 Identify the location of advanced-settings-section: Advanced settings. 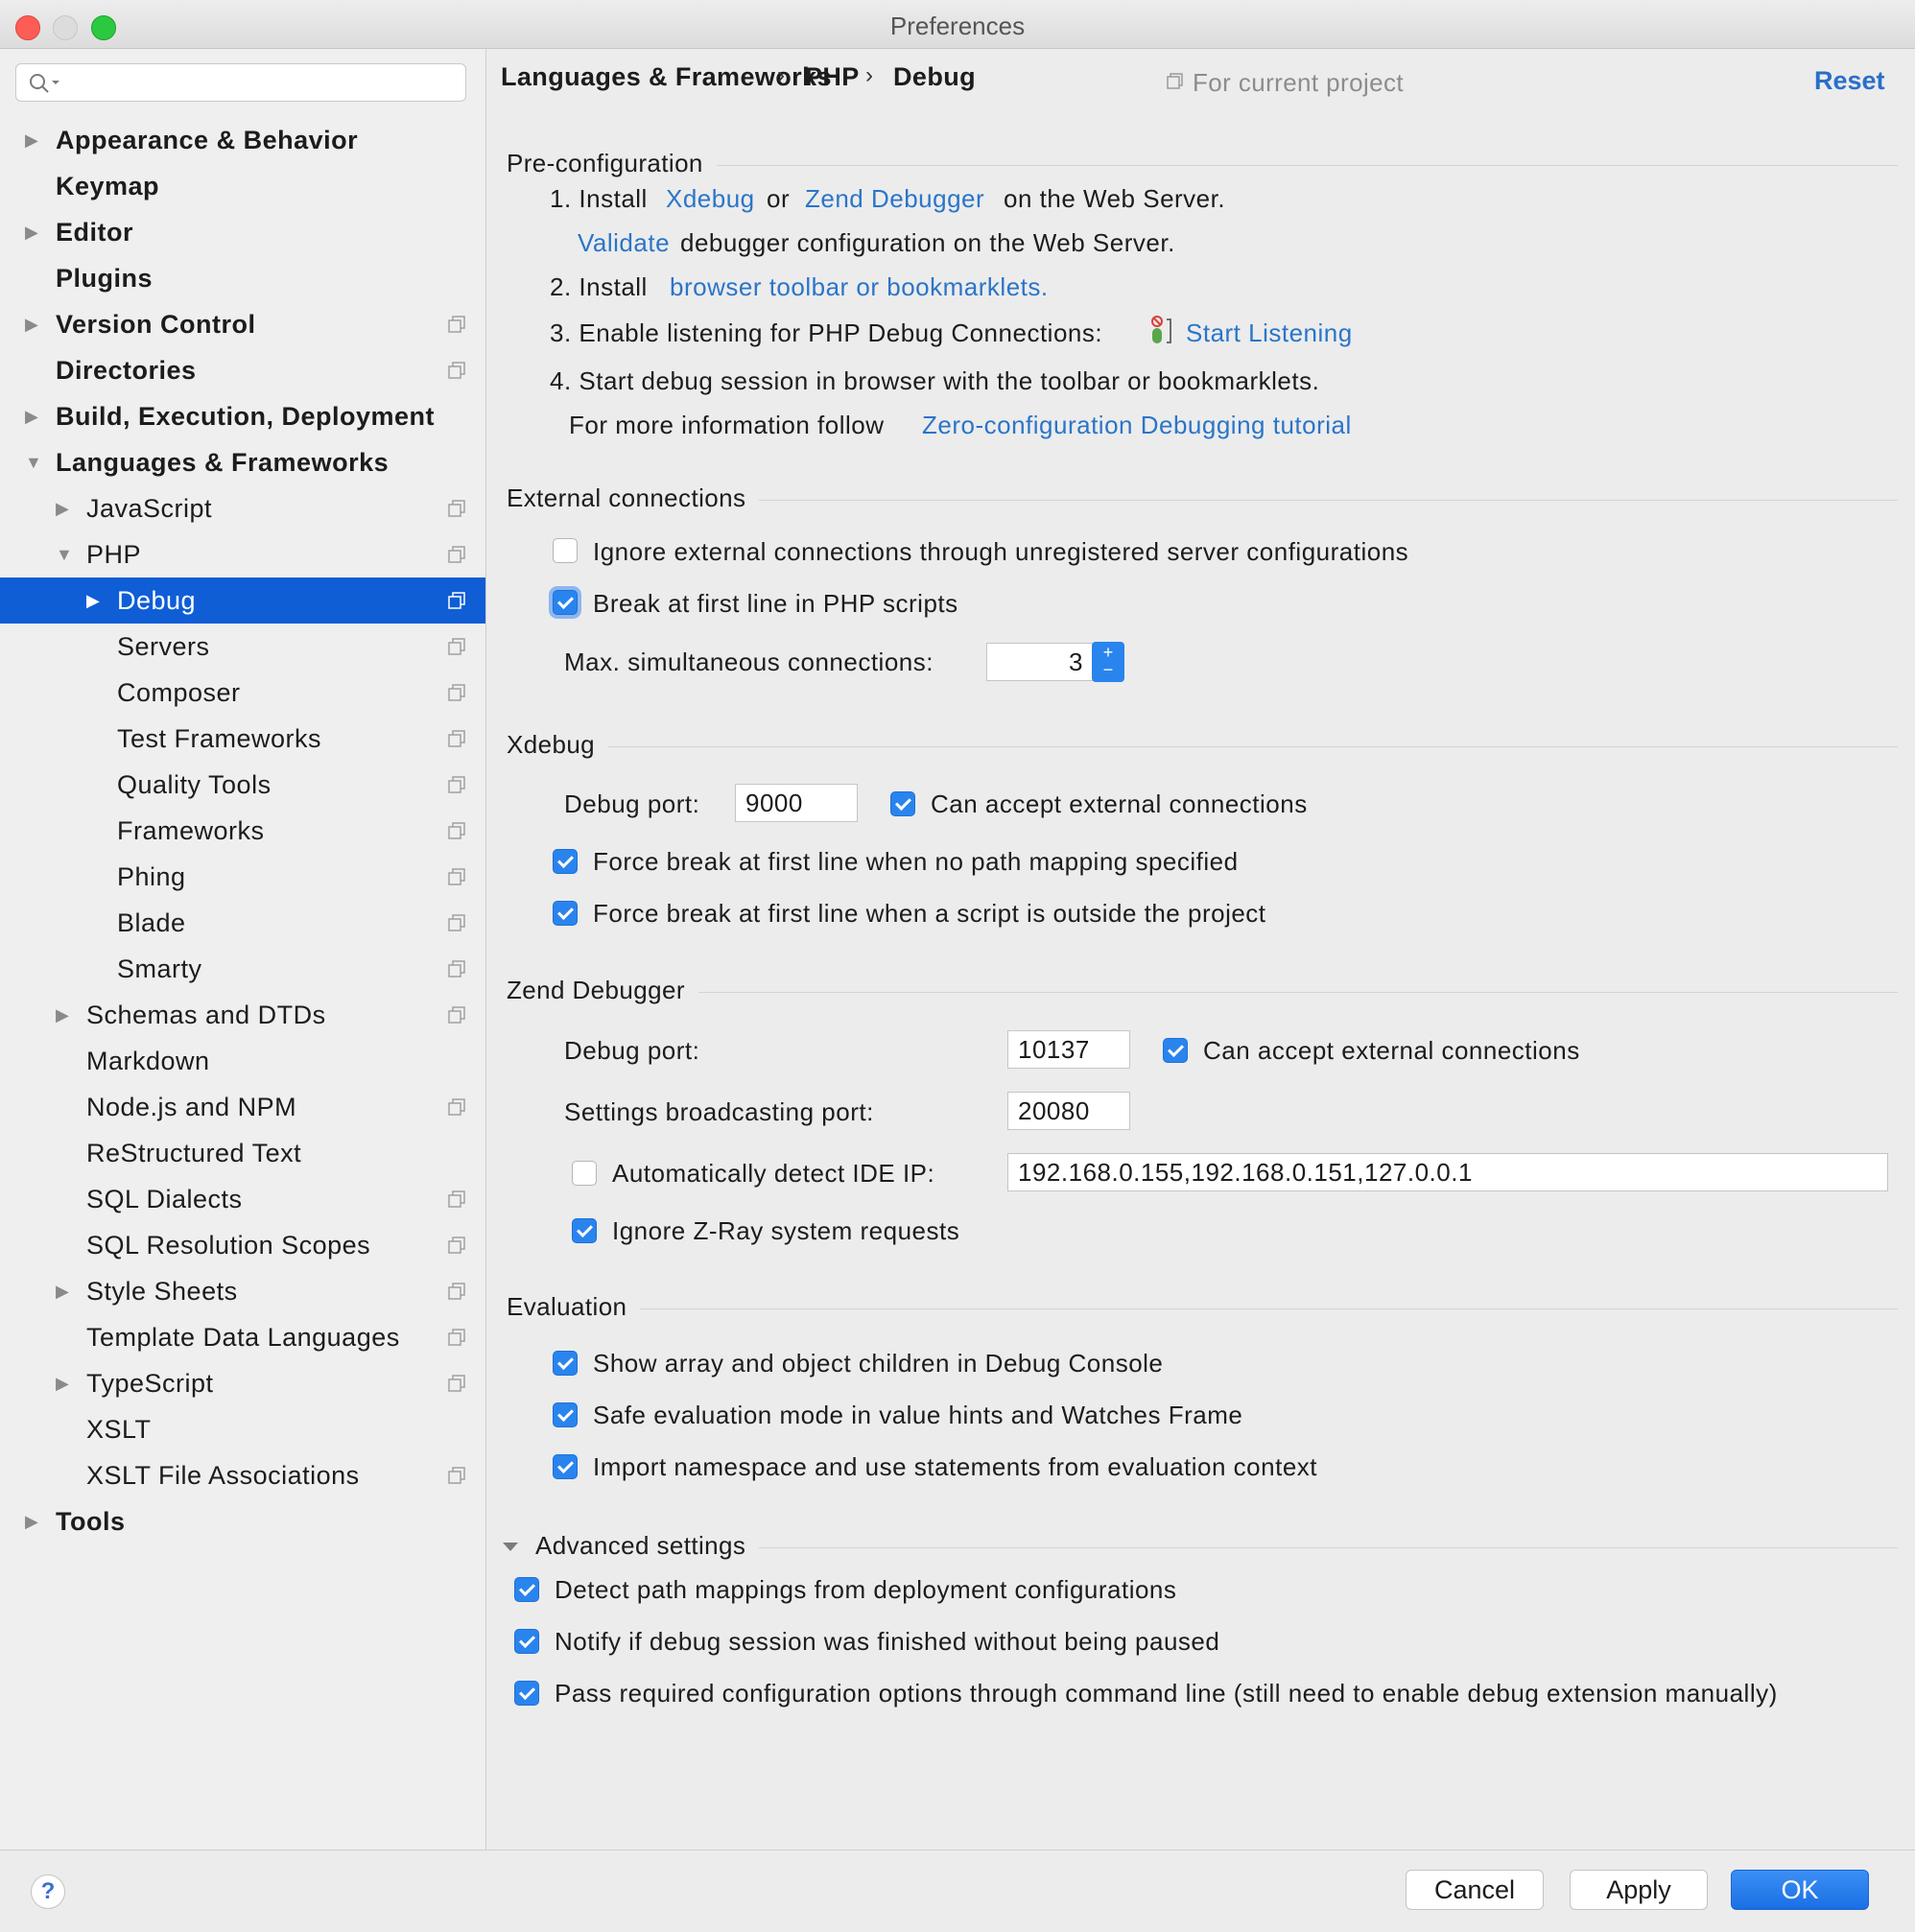
(1200, 1547).